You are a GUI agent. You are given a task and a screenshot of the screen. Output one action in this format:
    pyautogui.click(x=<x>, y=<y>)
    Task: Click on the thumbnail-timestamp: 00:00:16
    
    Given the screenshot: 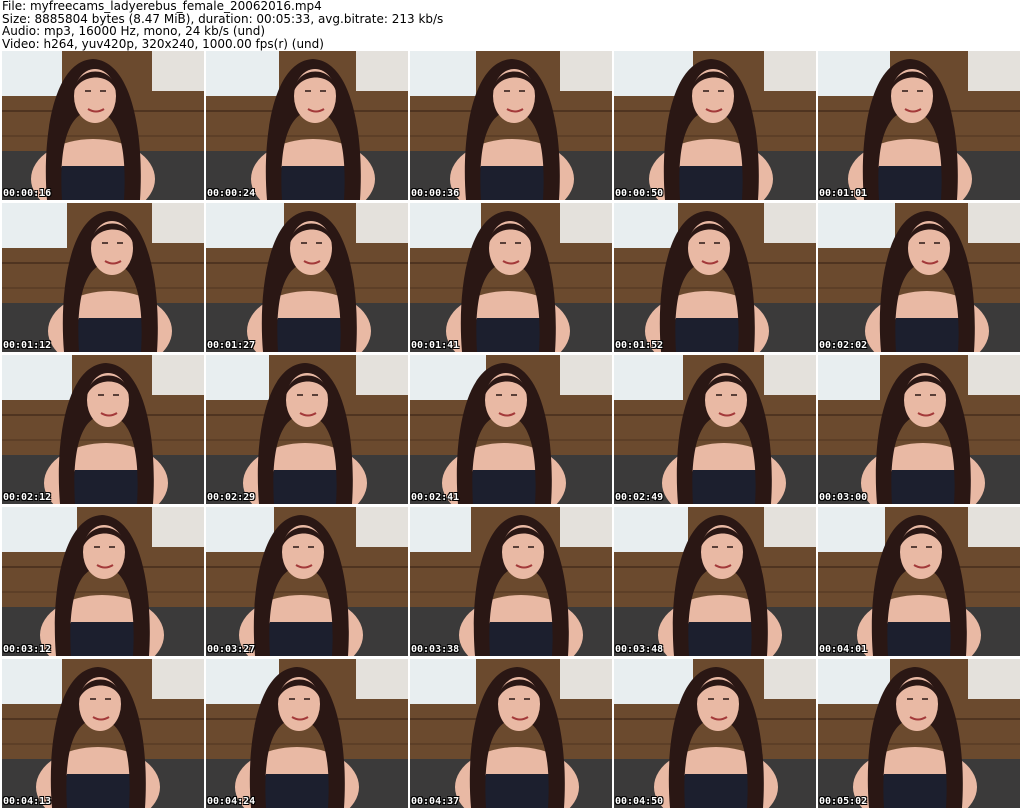 What is the action you would take?
    pyautogui.click(x=27, y=193)
    